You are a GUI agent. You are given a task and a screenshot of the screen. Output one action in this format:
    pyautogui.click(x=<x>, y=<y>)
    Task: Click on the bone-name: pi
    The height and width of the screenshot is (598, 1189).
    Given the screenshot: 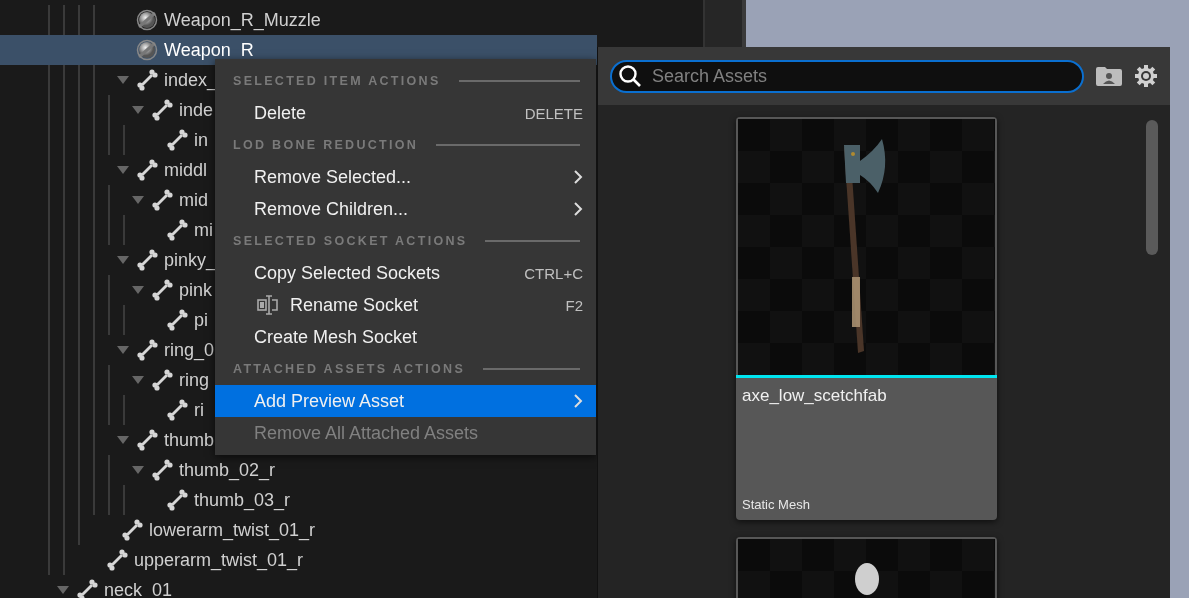 What is the action you would take?
    pyautogui.click(x=201, y=320)
    